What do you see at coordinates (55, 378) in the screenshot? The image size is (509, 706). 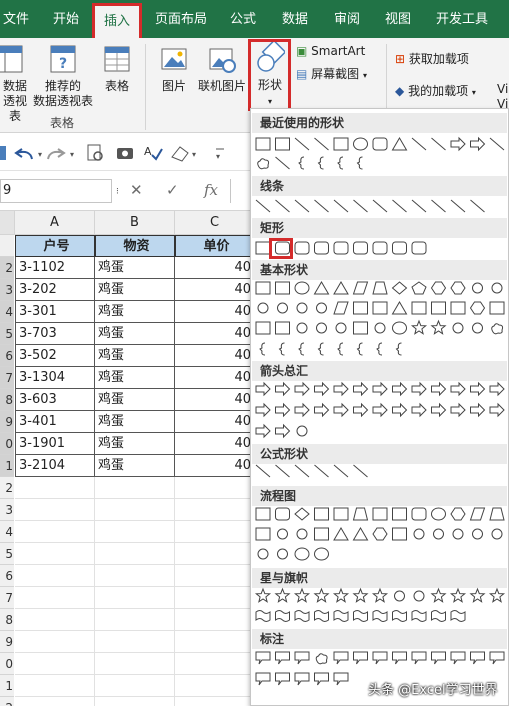 I see `table-cell: 3-1304` at bounding box center [55, 378].